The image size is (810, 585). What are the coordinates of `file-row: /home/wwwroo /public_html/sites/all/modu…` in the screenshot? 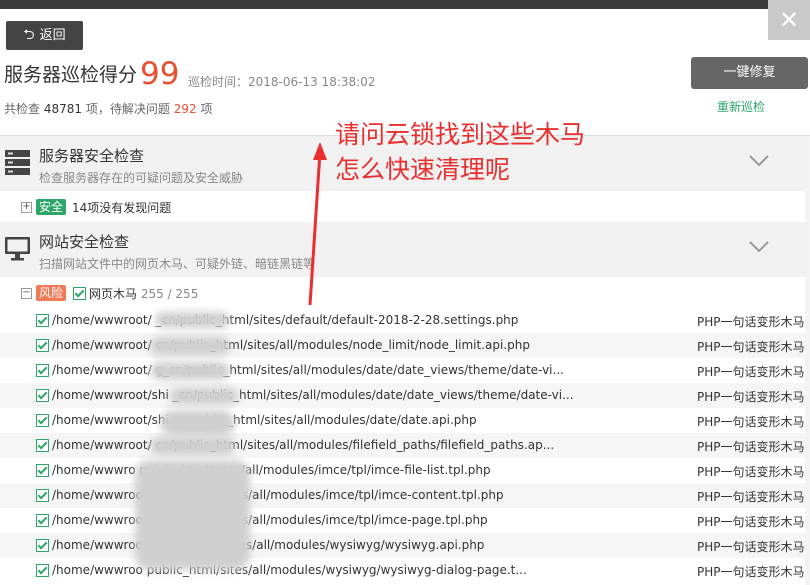 It's located at (402, 545).